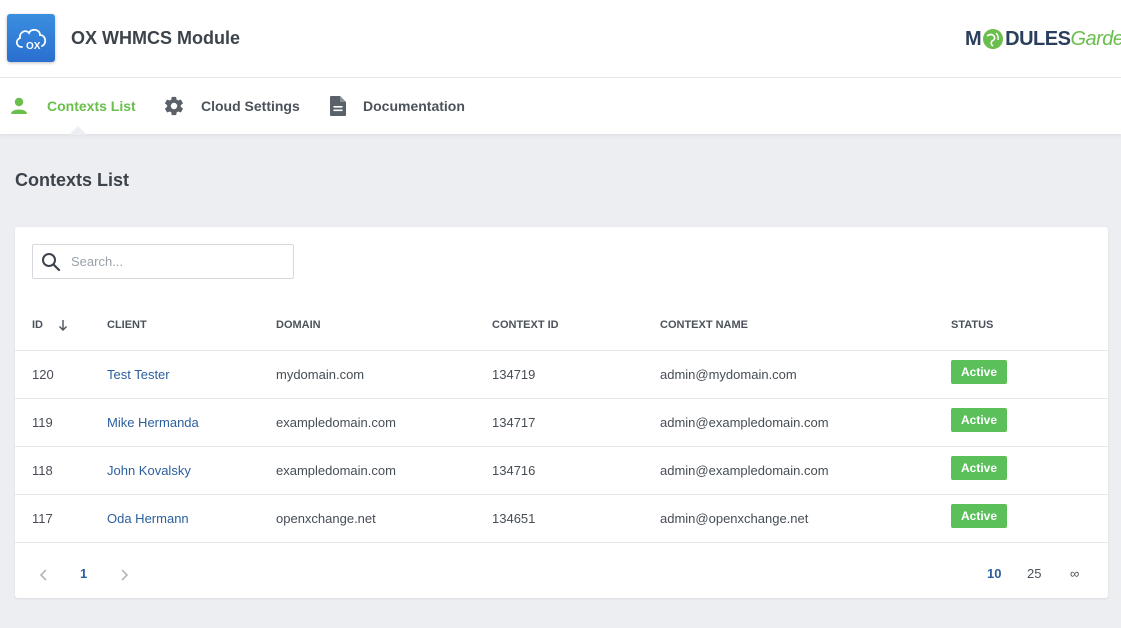 Image resolution: width=1121 pixels, height=628 pixels. What do you see at coordinates (993, 39) in the screenshot?
I see `globe-icon` at bounding box center [993, 39].